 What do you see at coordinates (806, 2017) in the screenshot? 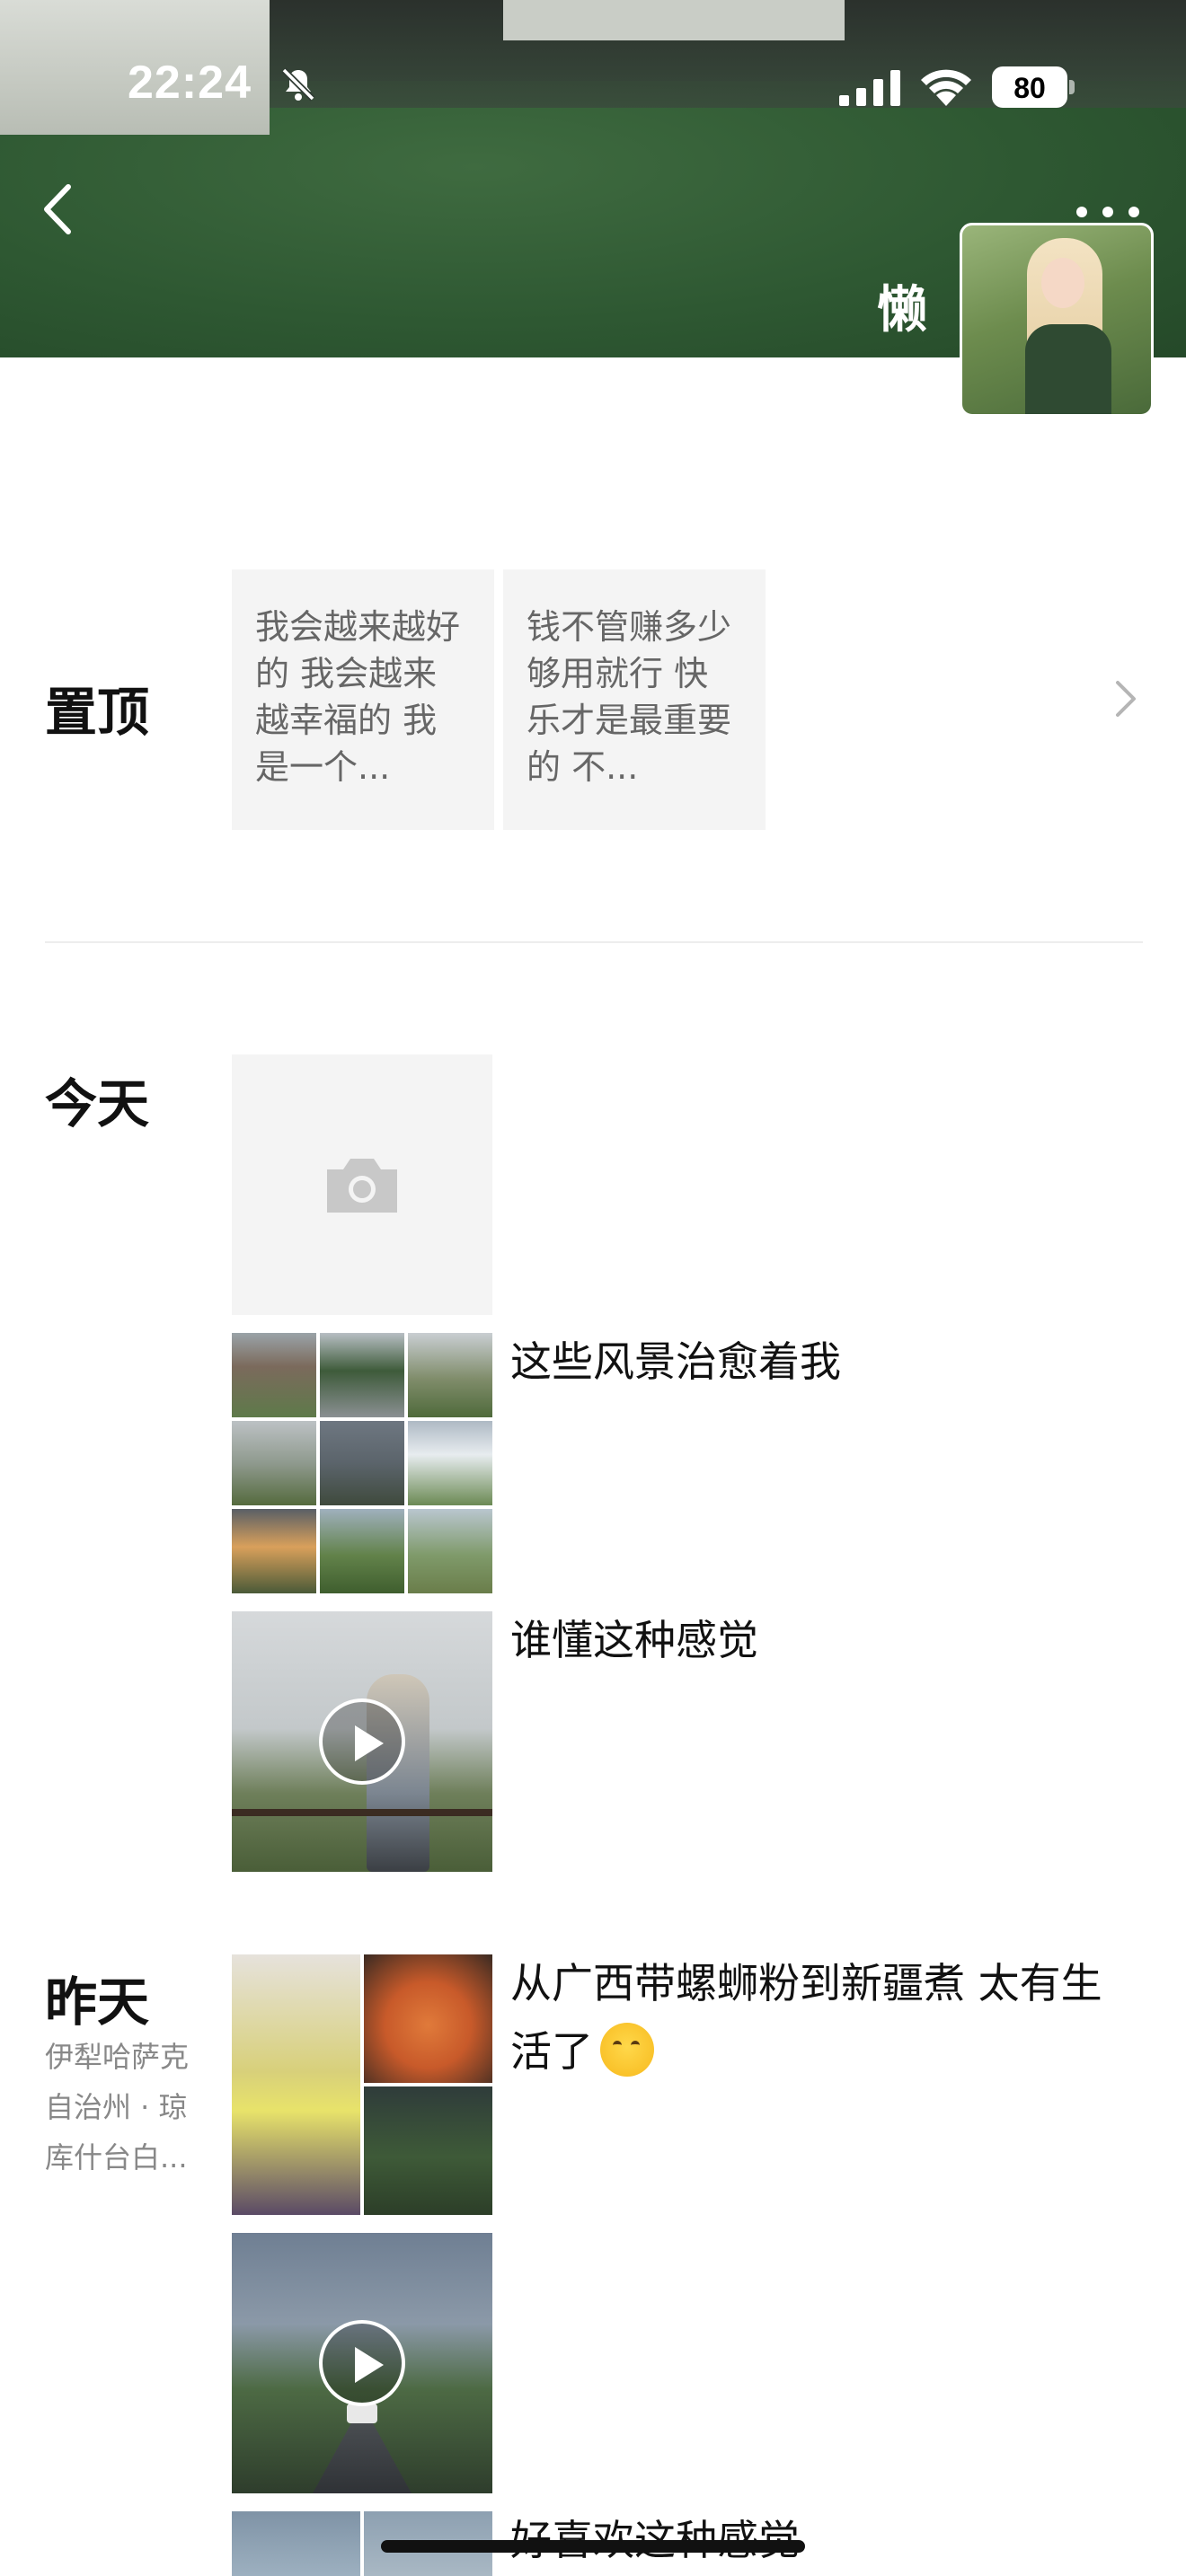
I see `post-caption-text: 从广西带螺蛳粉到新疆煮 太有生活了` at bounding box center [806, 2017].